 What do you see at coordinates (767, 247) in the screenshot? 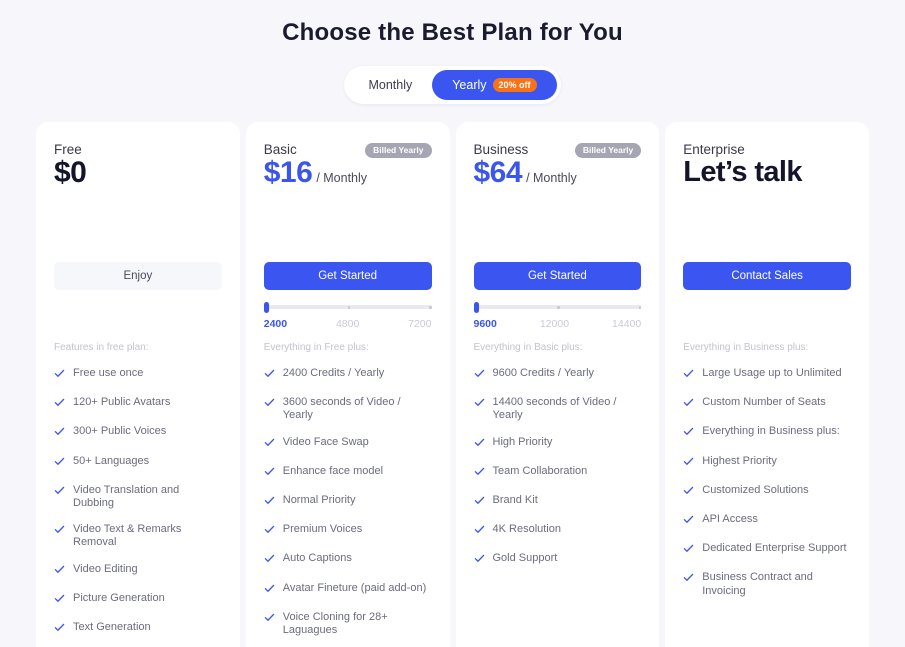
I see `cta-slot: Contact Sales` at bounding box center [767, 247].